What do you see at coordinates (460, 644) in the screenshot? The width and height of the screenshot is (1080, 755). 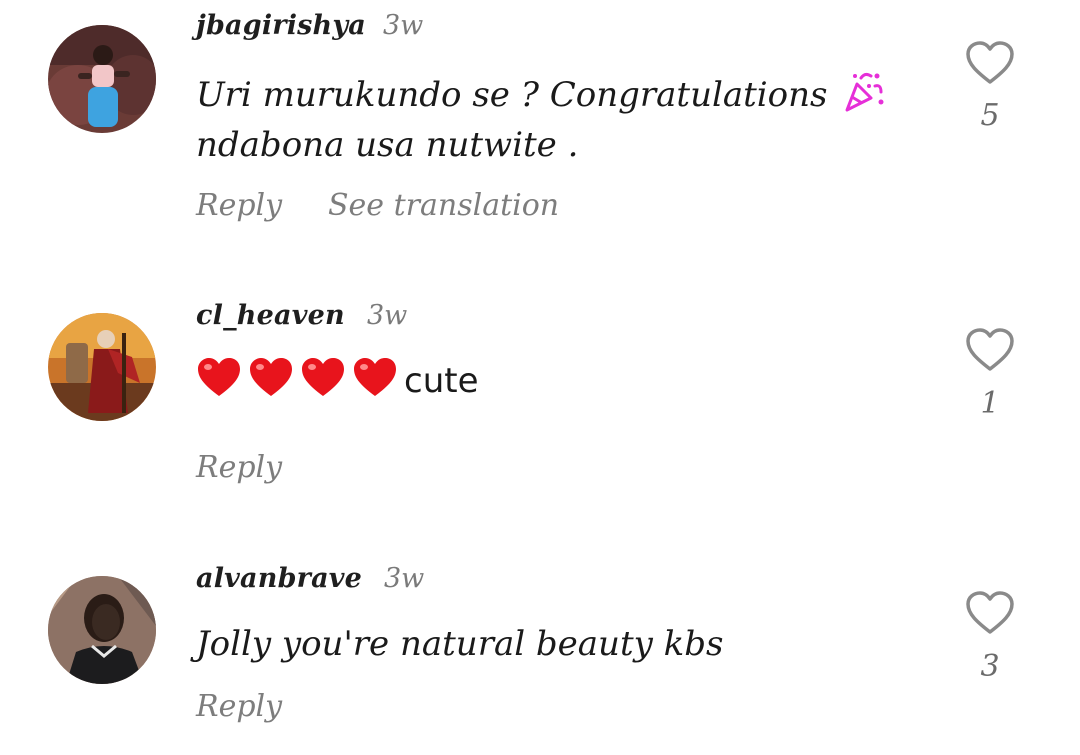 I see `comment-text: Jolly you're natural beauty kbs` at bounding box center [460, 644].